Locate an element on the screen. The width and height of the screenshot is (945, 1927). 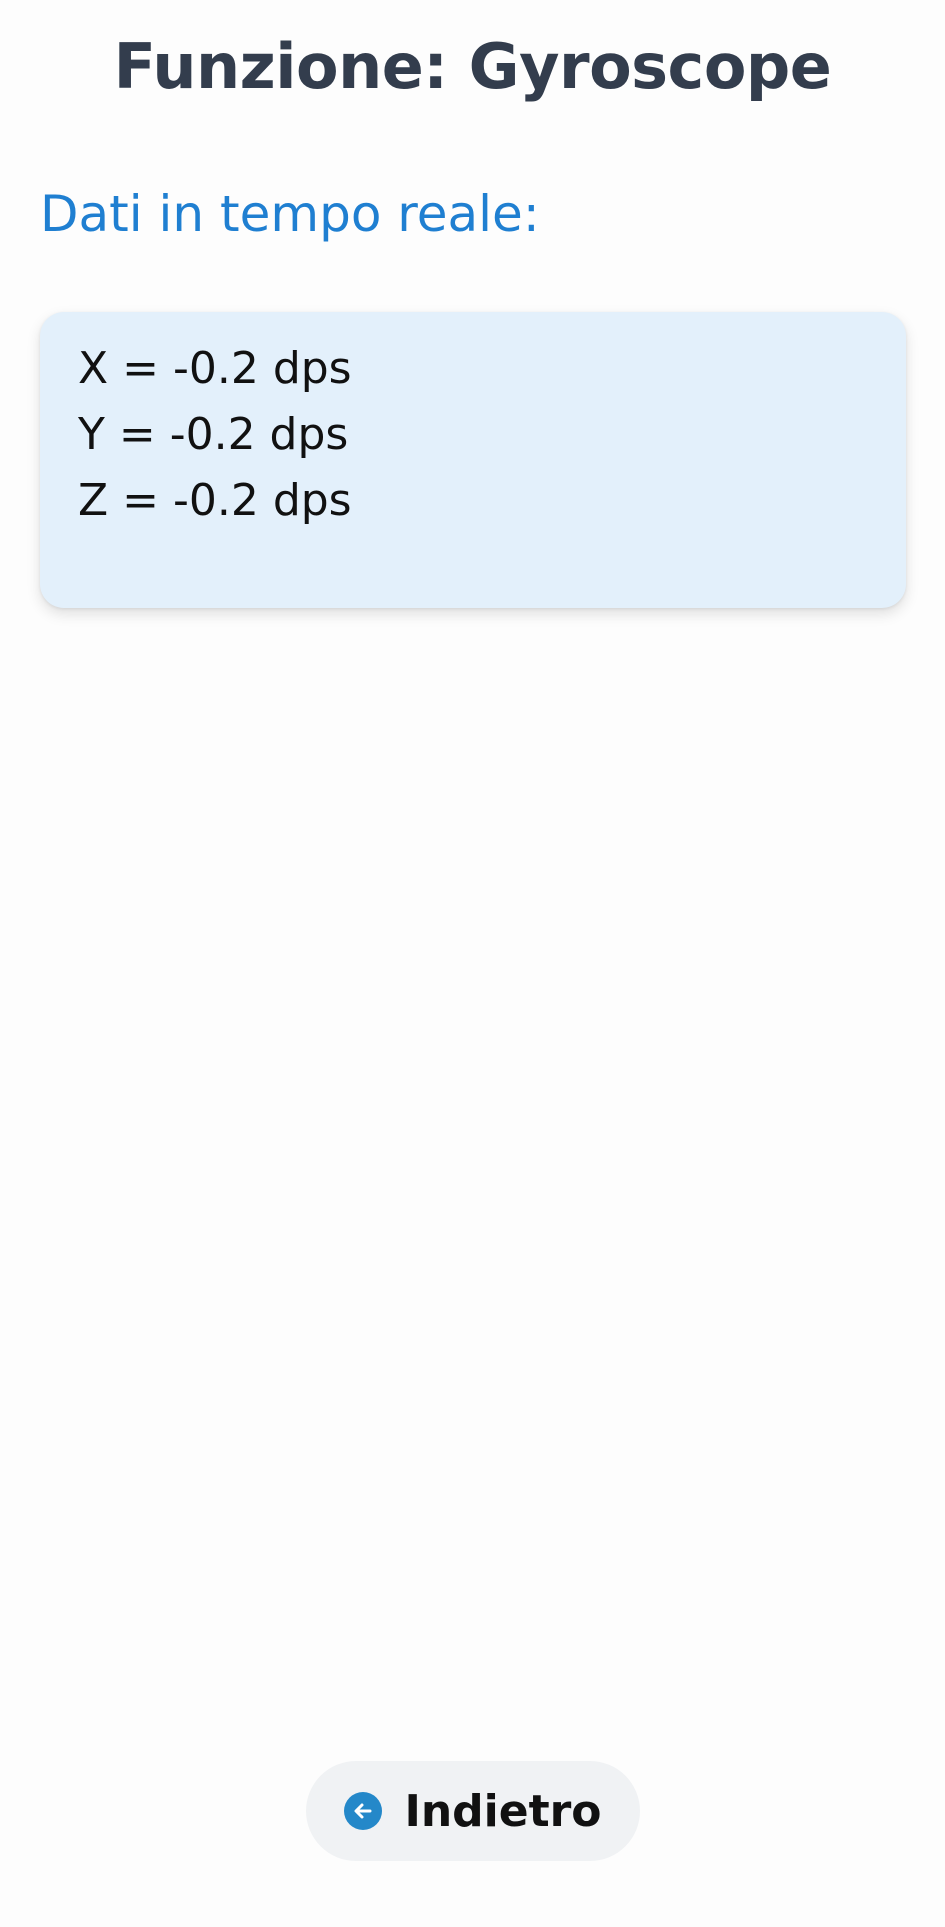
back-button: Indietro is located at coordinates (473, 1811).